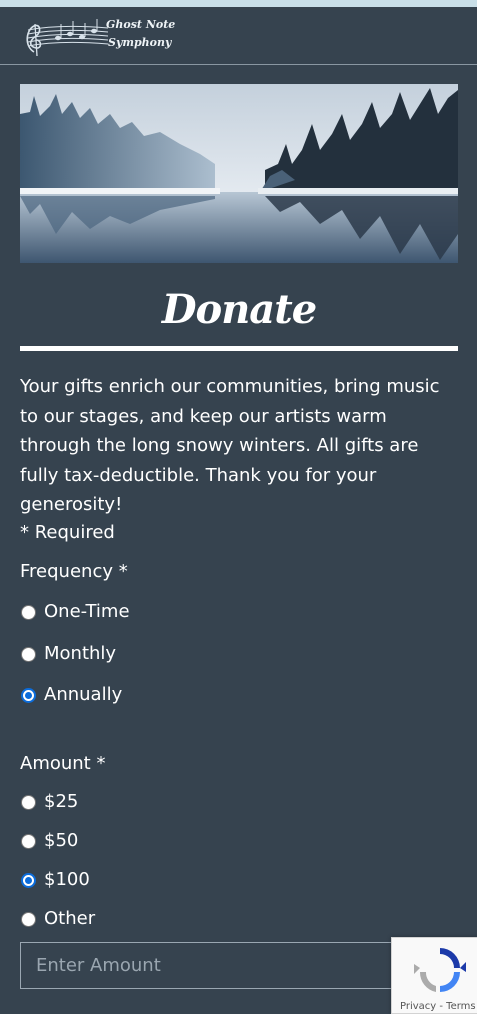  I want to click on amount-option-100: $100, so click(55, 880).